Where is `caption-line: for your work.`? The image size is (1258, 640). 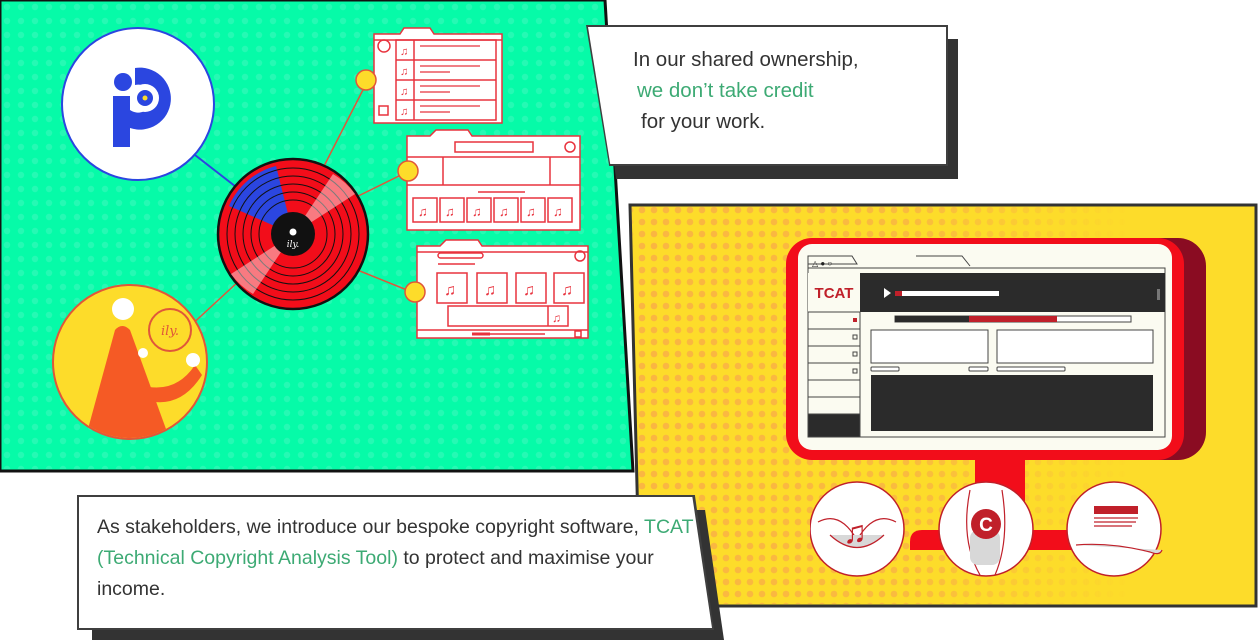 caption-line: for your work. is located at coordinates (703, 121).